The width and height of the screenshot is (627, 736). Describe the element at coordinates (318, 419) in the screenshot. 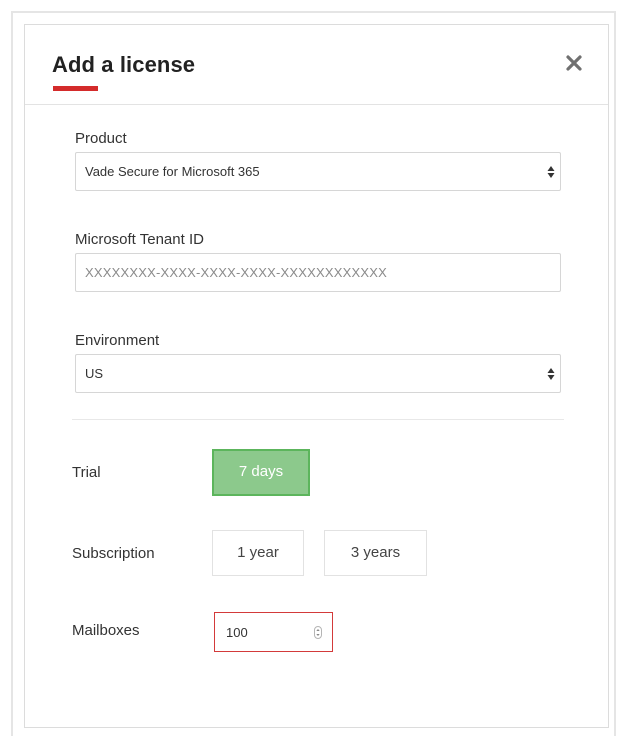

I see `section-divider` at that location.